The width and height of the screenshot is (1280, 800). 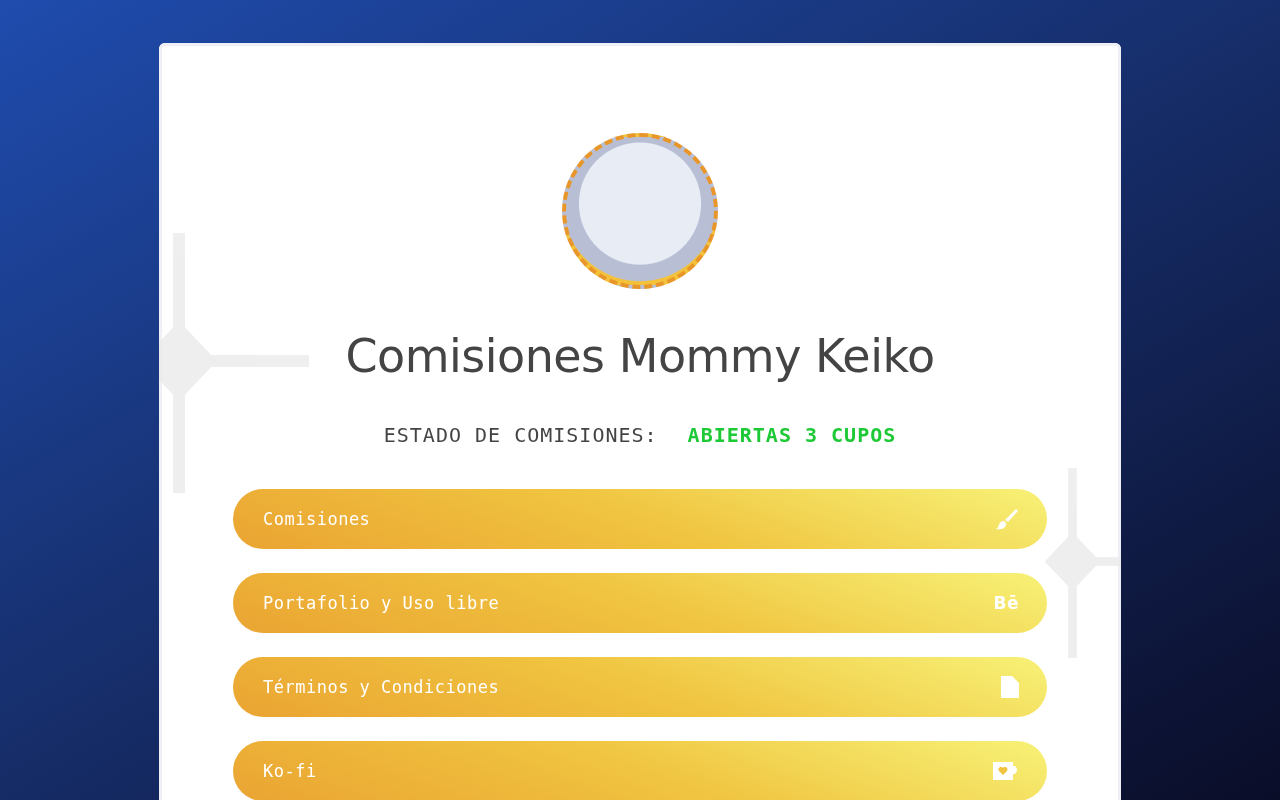 What do you see at coordinates (640, 519) in the screenshot?
I see `link-button: Comisiones` at bounding box center [640, 519].